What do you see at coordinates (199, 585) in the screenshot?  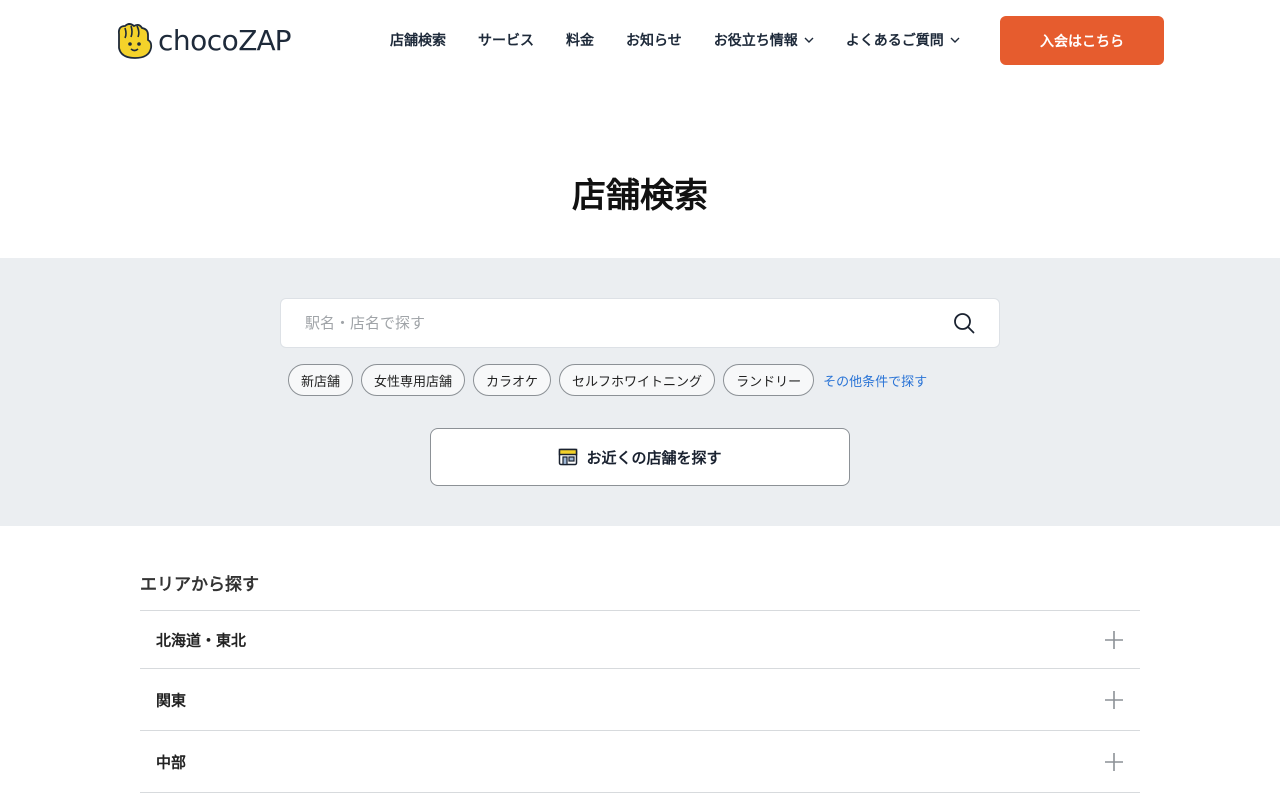 I see `area-section-title: エリアから探す` at bounding box center [199, 585].